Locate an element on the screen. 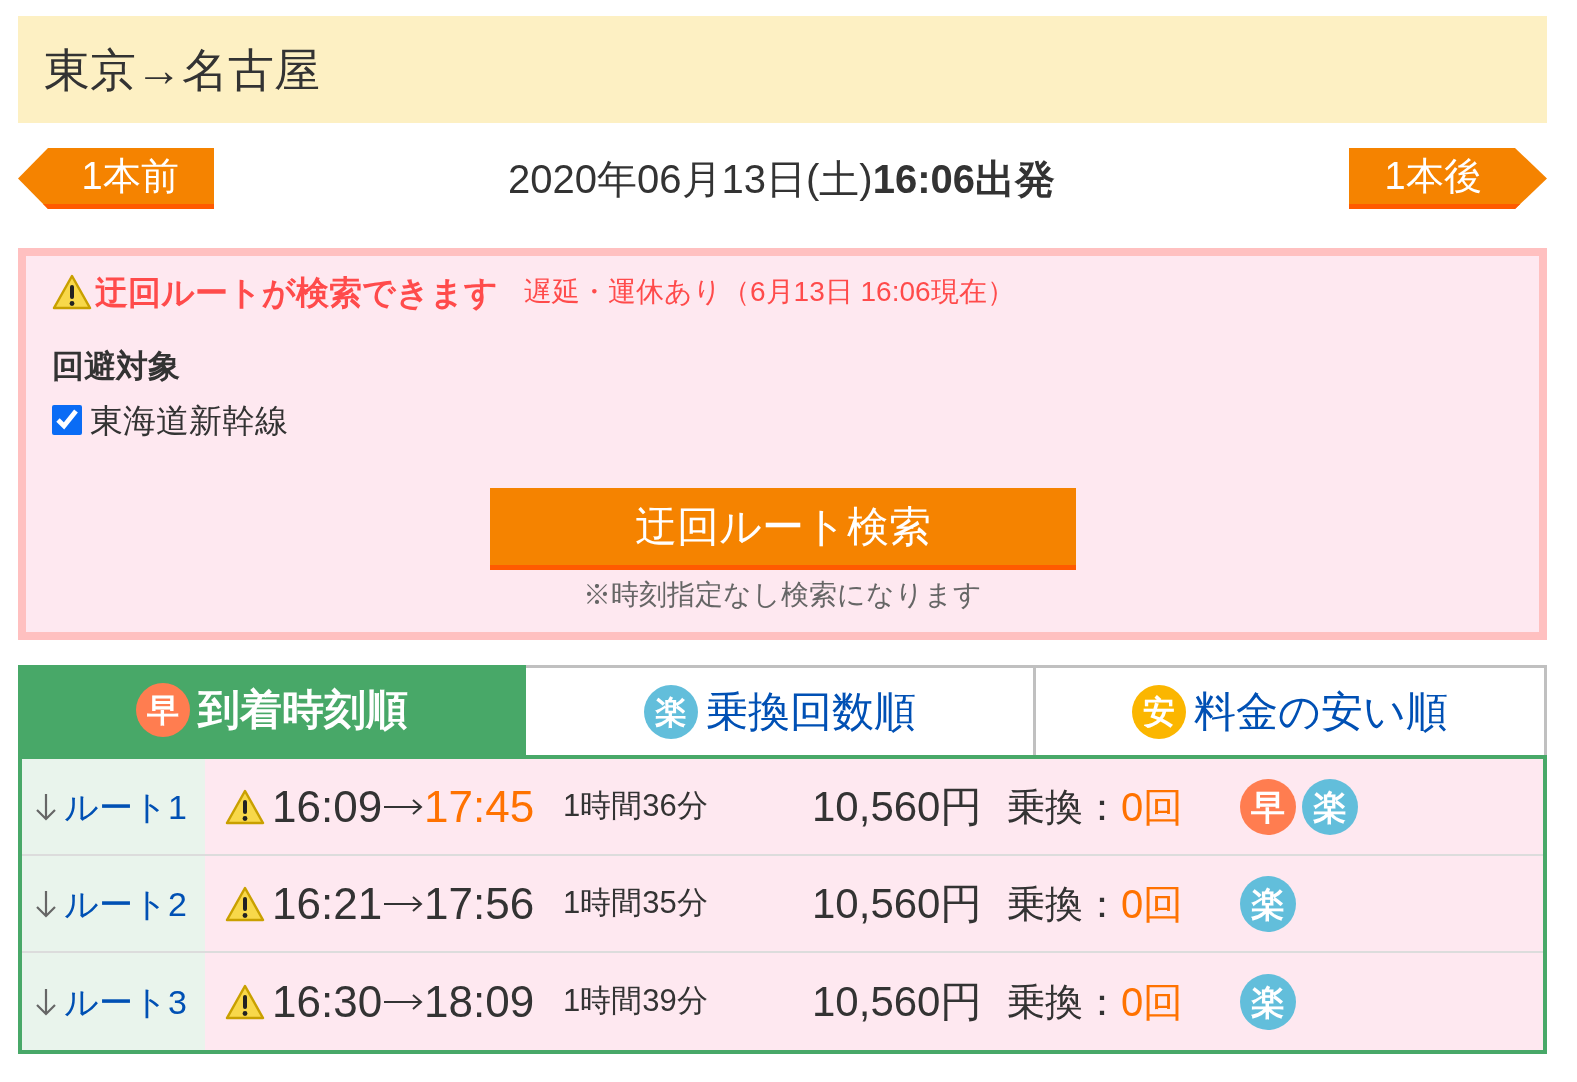  duration: 1時間39分 is located at coordinates (635, 1000).